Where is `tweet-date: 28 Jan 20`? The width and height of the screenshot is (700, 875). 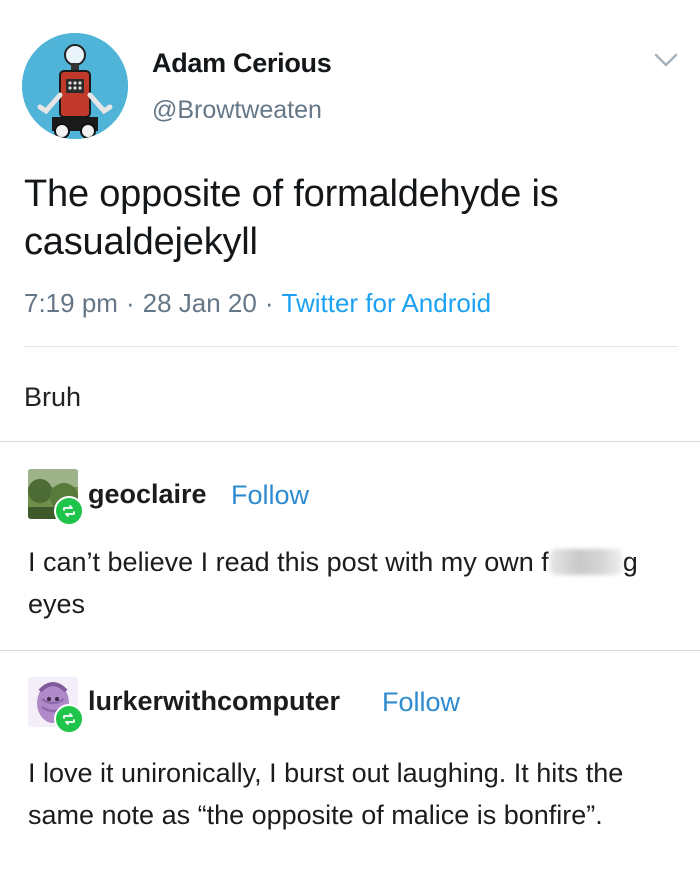
tweet-date: 28 Jan 20 is located at coordinates (200, 303).